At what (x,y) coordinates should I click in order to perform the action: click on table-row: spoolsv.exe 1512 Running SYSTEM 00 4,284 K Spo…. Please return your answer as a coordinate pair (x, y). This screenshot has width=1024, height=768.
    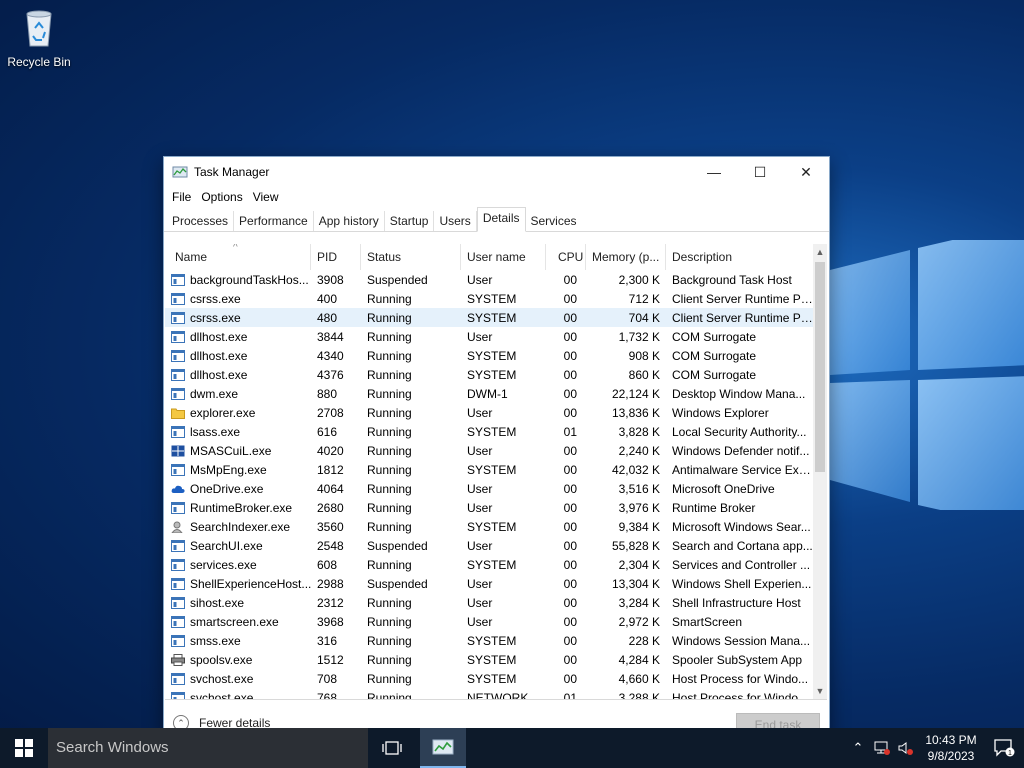
    Looking at the image, I should click on (489, 659).